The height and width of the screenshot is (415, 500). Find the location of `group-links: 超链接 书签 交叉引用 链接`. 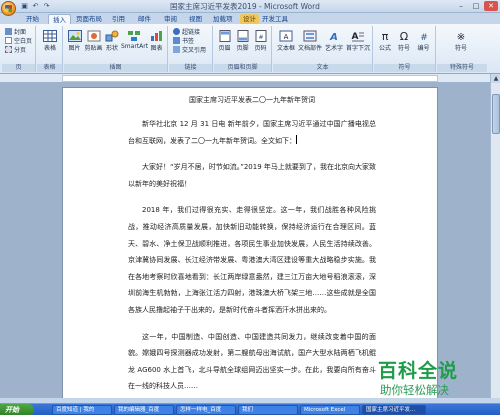

group-links: 超链接 书签 交叉引用 链接 is located at coordinates (191, 49).